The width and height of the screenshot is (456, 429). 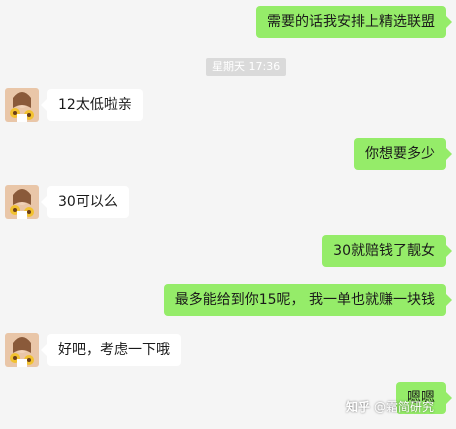 I want to click on message-bubble-outgoing: 30就赔钱了靓女, so click(x=387, y=251).